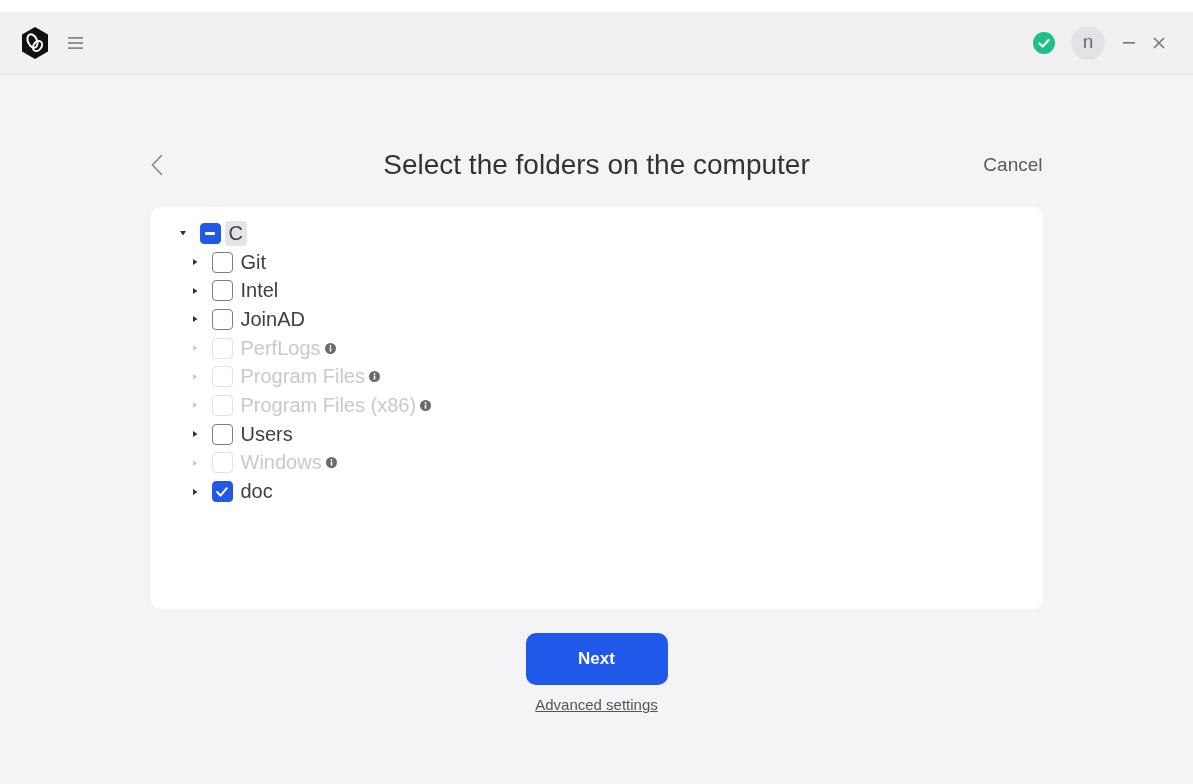 The width and height of the screenshot is (1193, 784). I want to click on folder-label: Users, so click(266, 434).